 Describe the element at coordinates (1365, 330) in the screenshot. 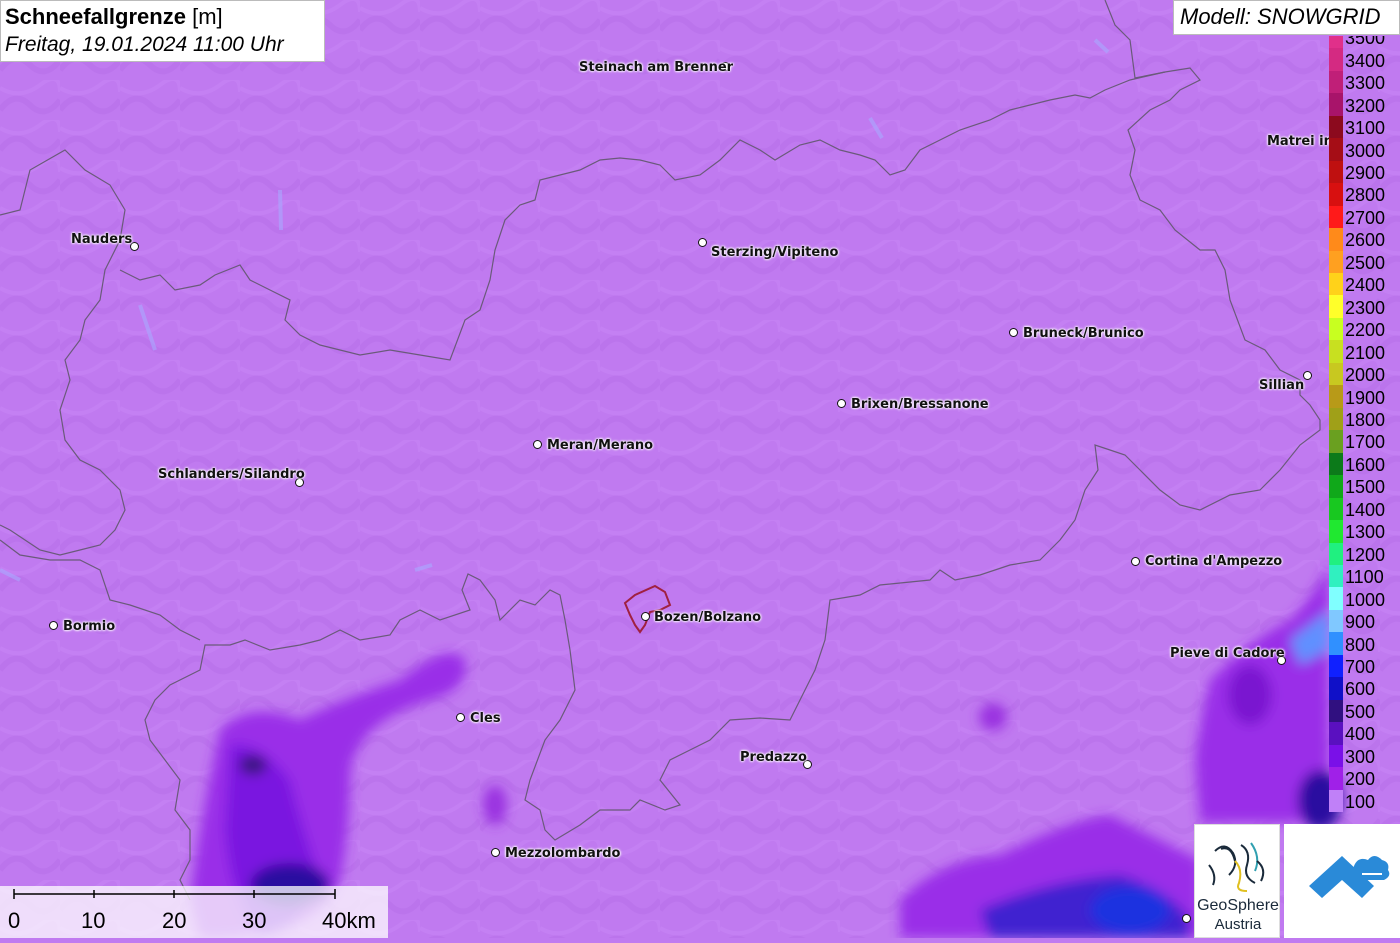

I see `legend-label: 2200` at that location.